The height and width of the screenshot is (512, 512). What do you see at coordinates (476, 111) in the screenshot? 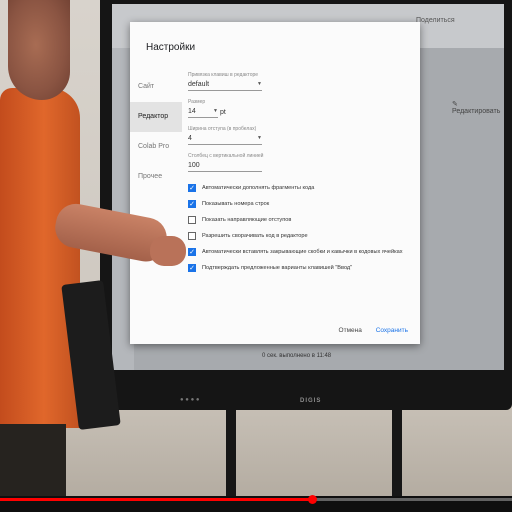
I see `edit-label: Редактировать` at bounding box center [476, 111].